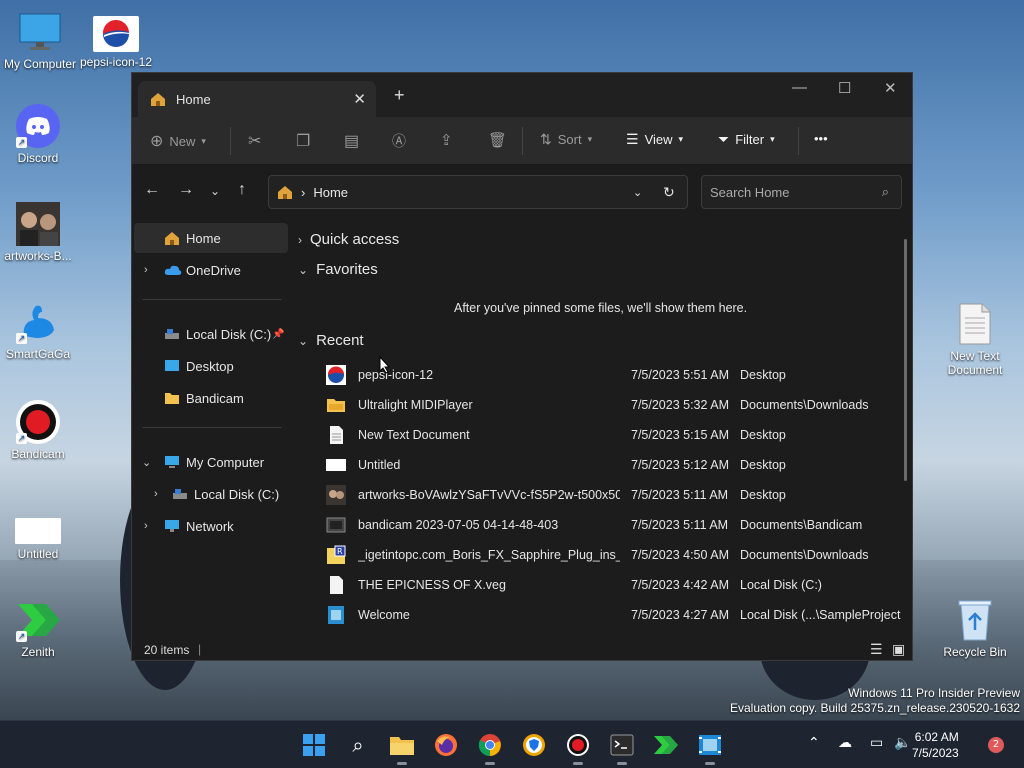 The image size is (1024, 768). What do you see at coordinates (402, 763) in the screenshot?
I see `running-indicator` at bounding box center [402, 763].